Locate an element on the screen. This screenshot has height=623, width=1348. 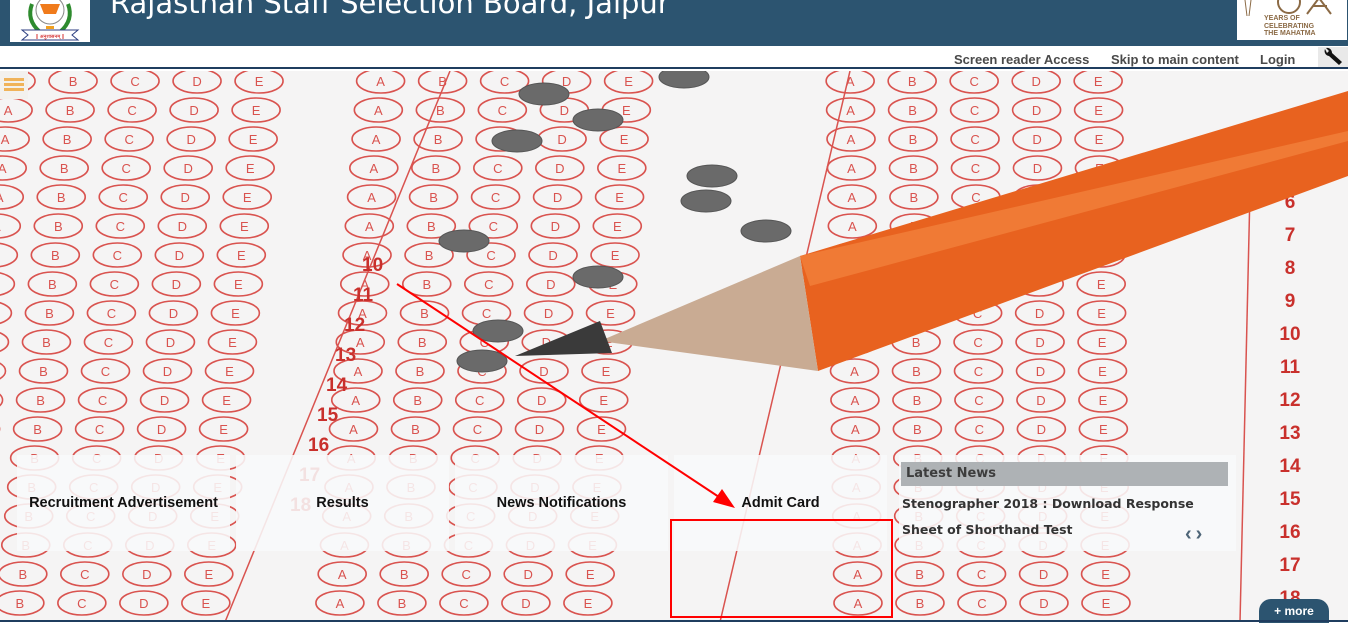
prev-news-button: ‹ is located at coordinates (1190, 534).